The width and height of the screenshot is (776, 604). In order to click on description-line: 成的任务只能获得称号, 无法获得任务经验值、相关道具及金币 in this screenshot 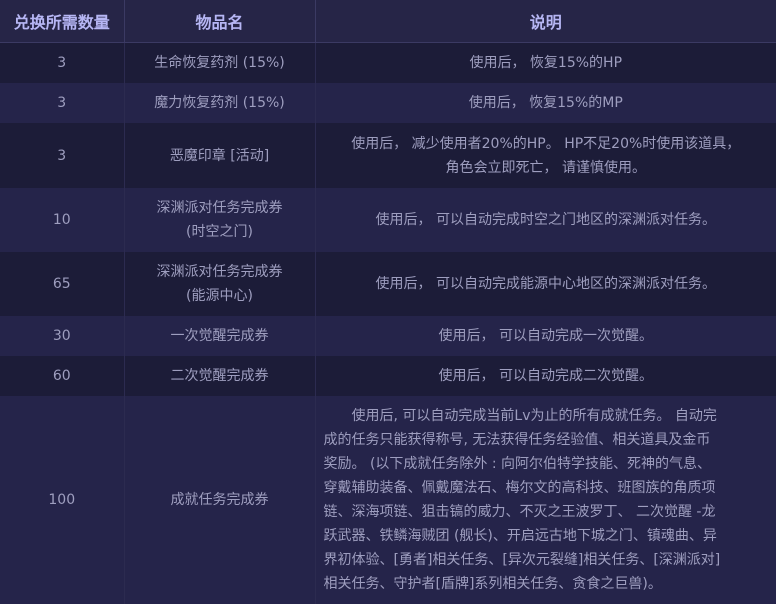, I will do `click(517, 440)`.